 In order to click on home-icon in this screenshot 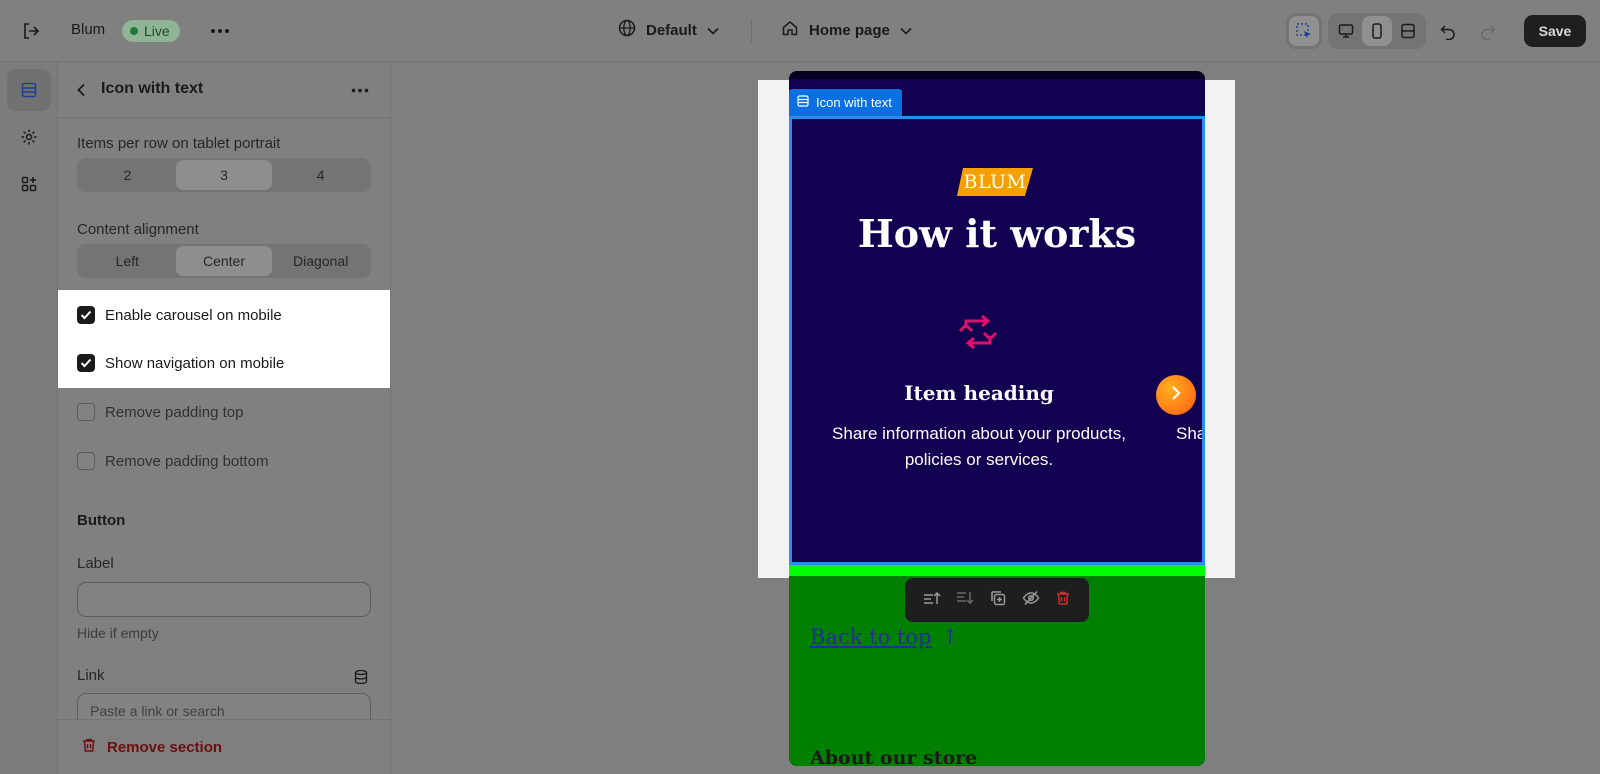, I will do `click(790, 30)`.